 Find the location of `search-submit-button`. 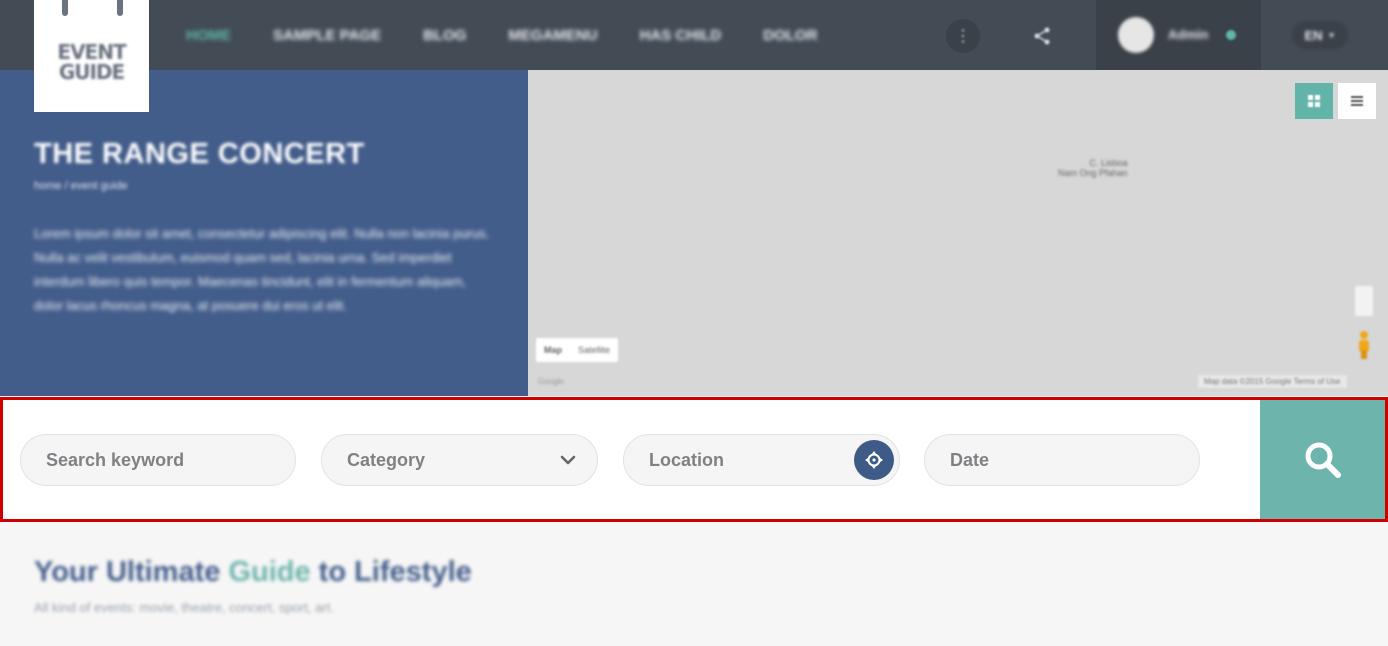

search-submit-button is located at coordinates (1322, 459).